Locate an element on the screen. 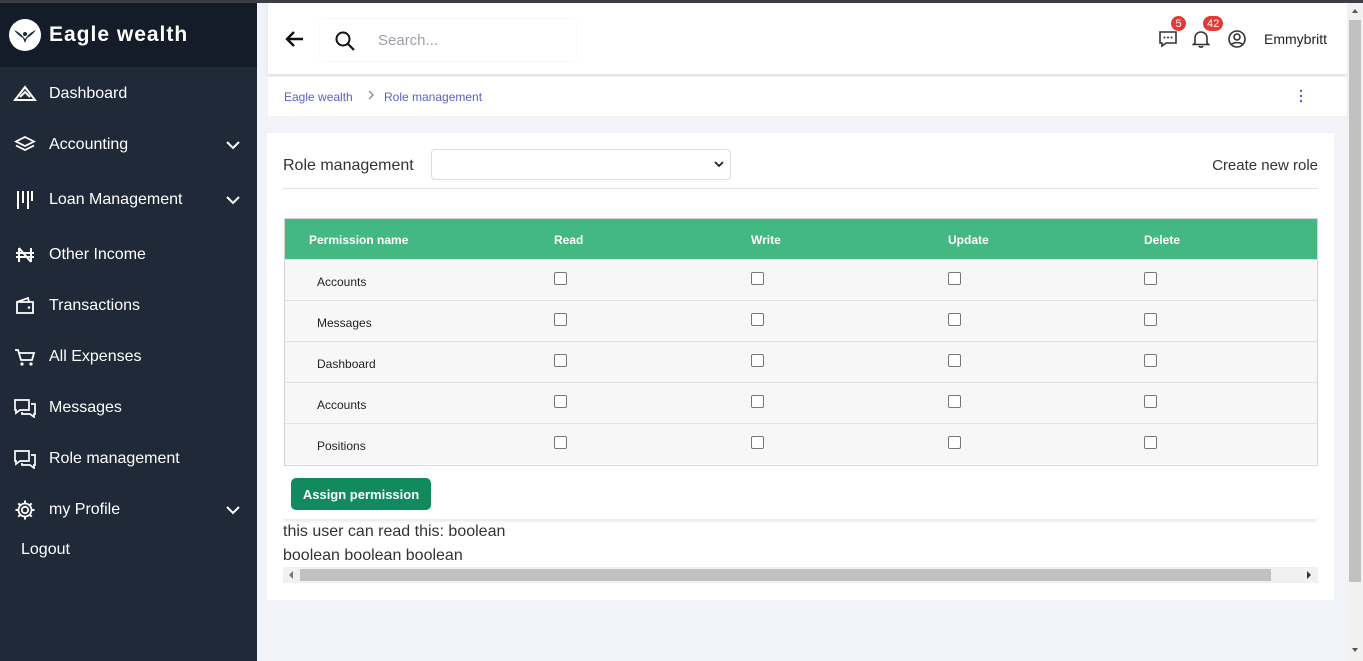 This screenshot has width=1363, height=661. info-line: this user can read this: boolean is located at coordinates (394, 531).